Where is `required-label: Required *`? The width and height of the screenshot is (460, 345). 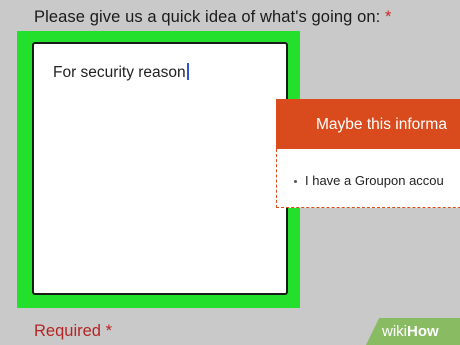
required-label: Required * is located at coordinates (73, 331).